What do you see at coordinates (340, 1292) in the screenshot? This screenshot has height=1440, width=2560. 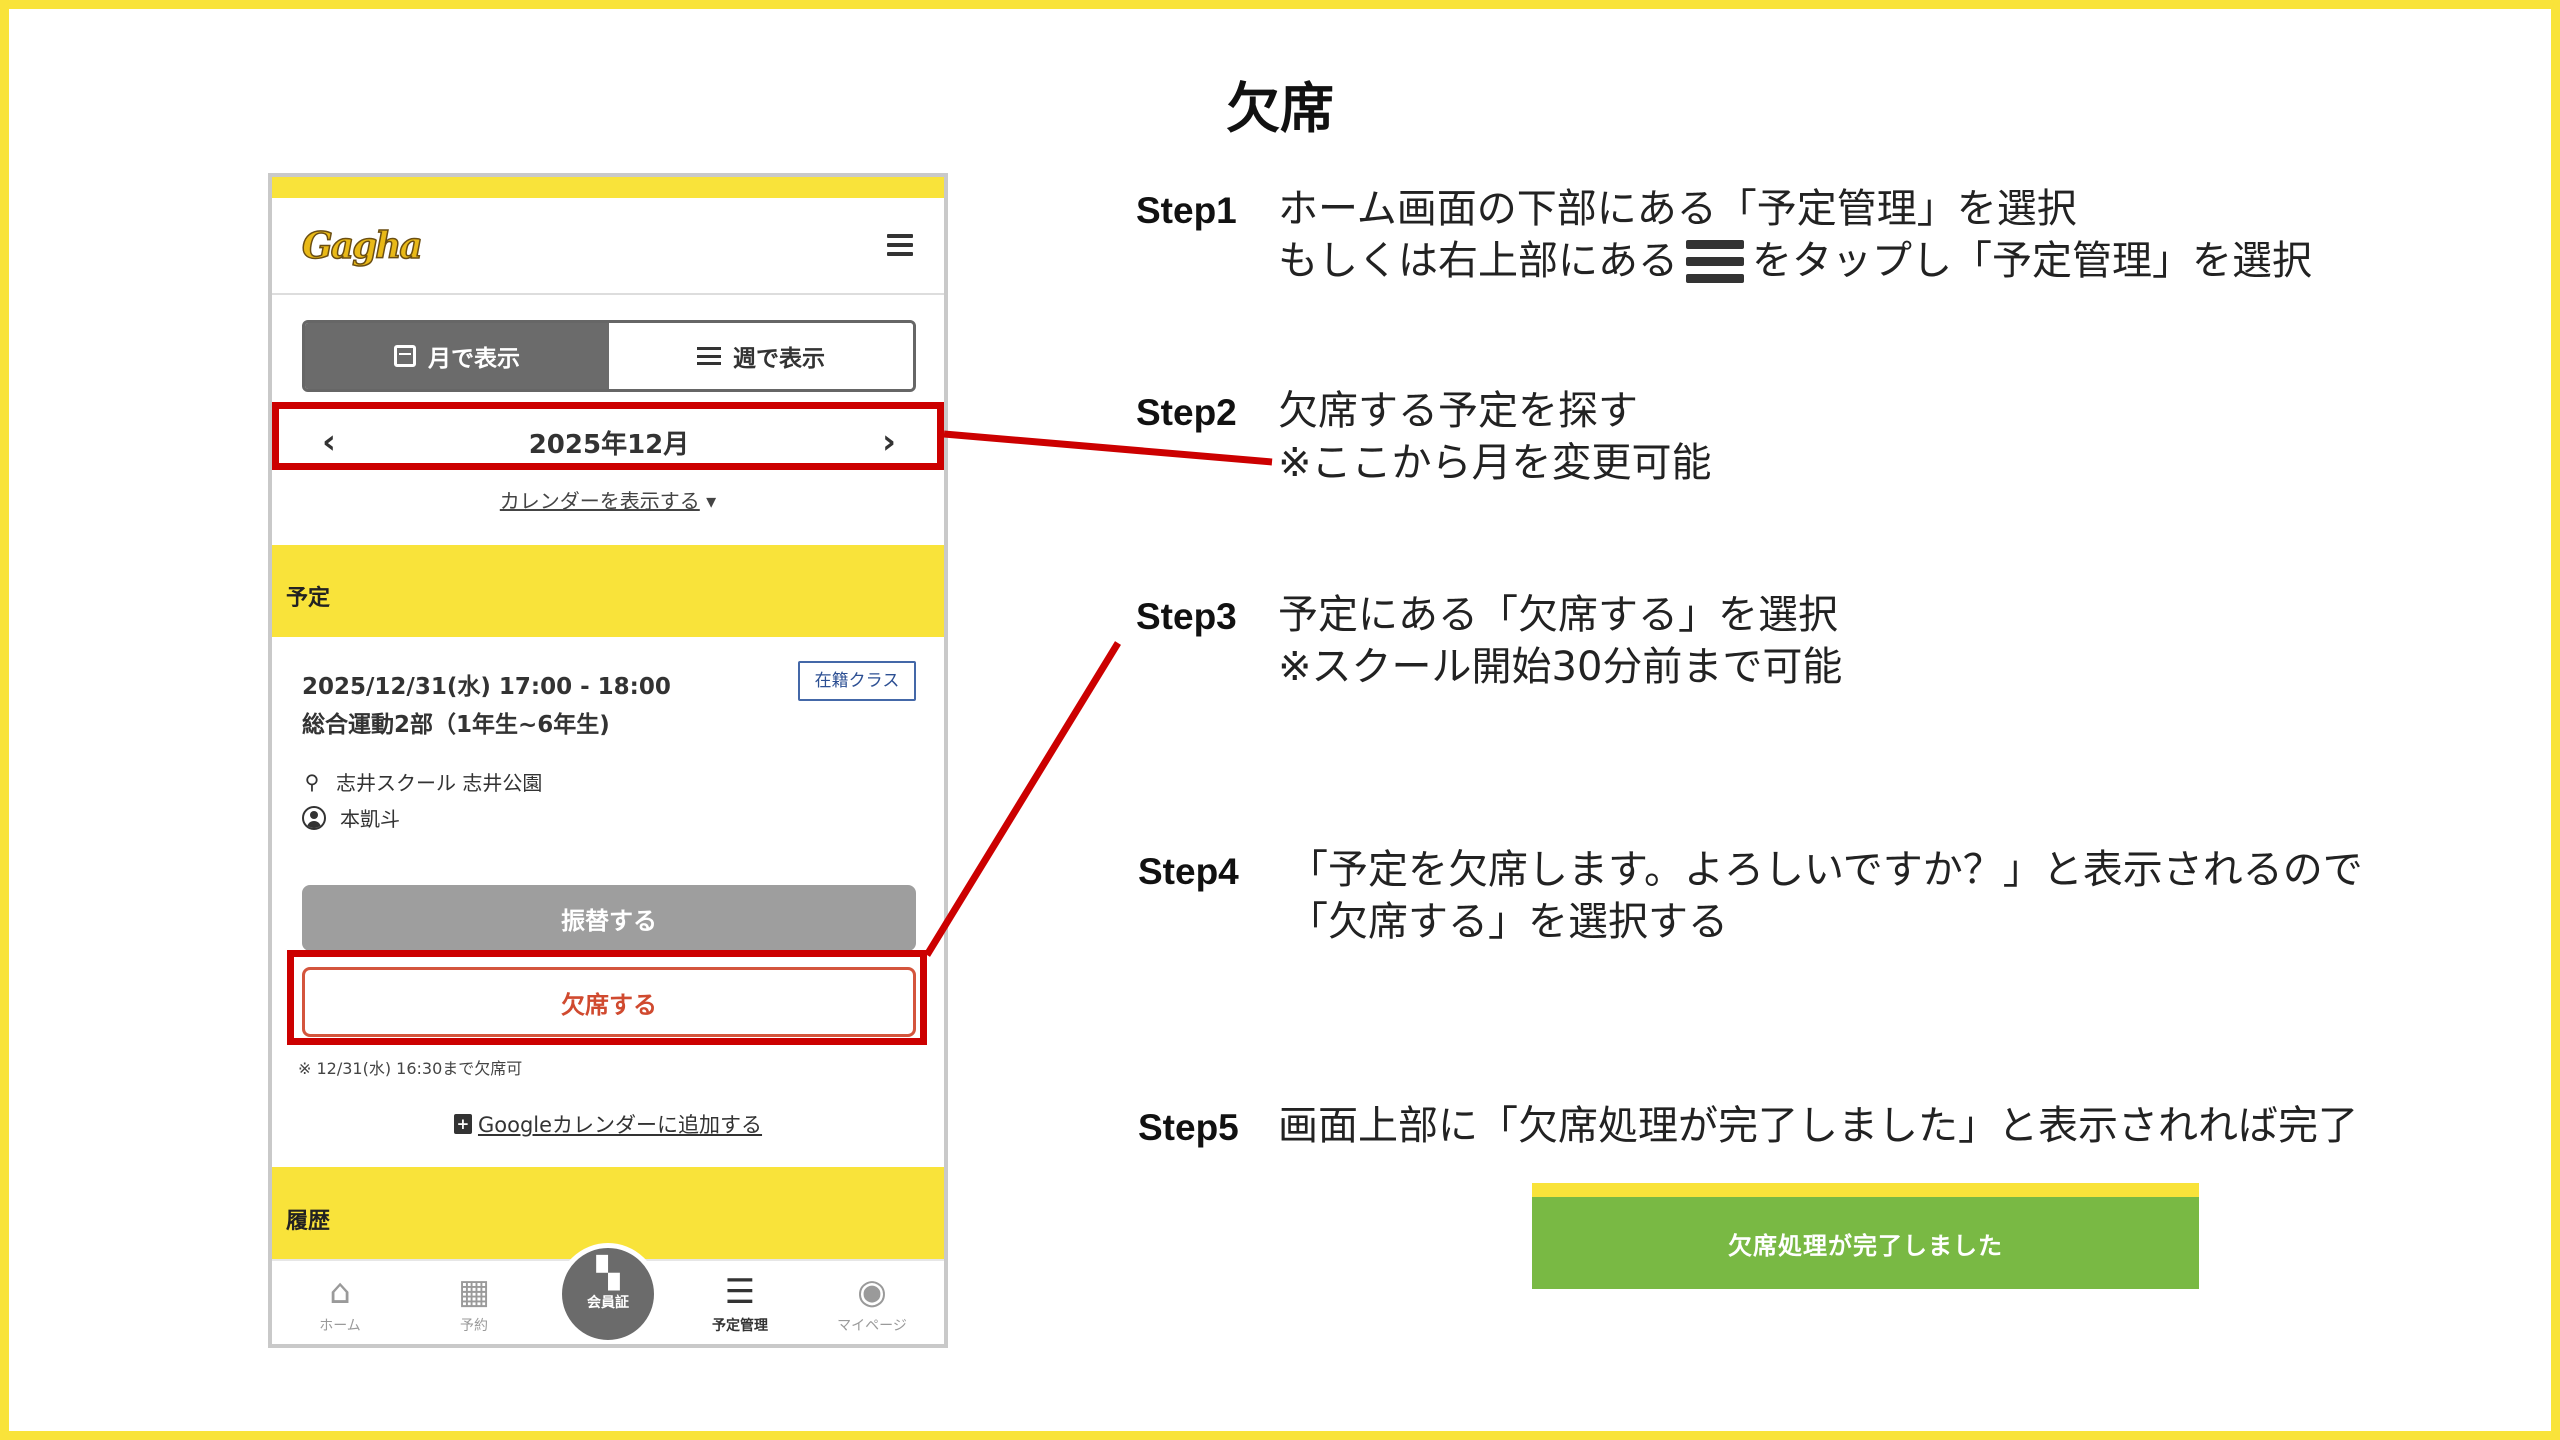 I see `home-icon: ⌂` at bounding box center [340, 1292].